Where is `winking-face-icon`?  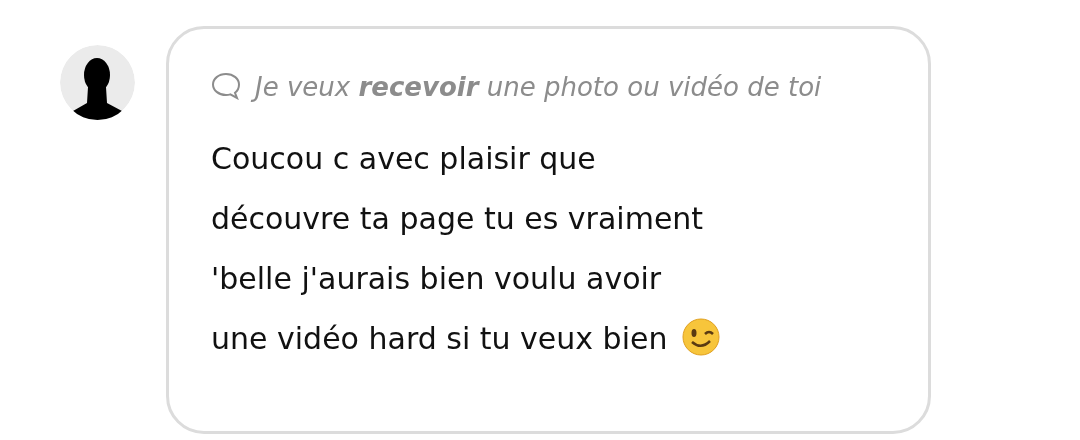
winking-face-icon is located at coordinates (701, 337).